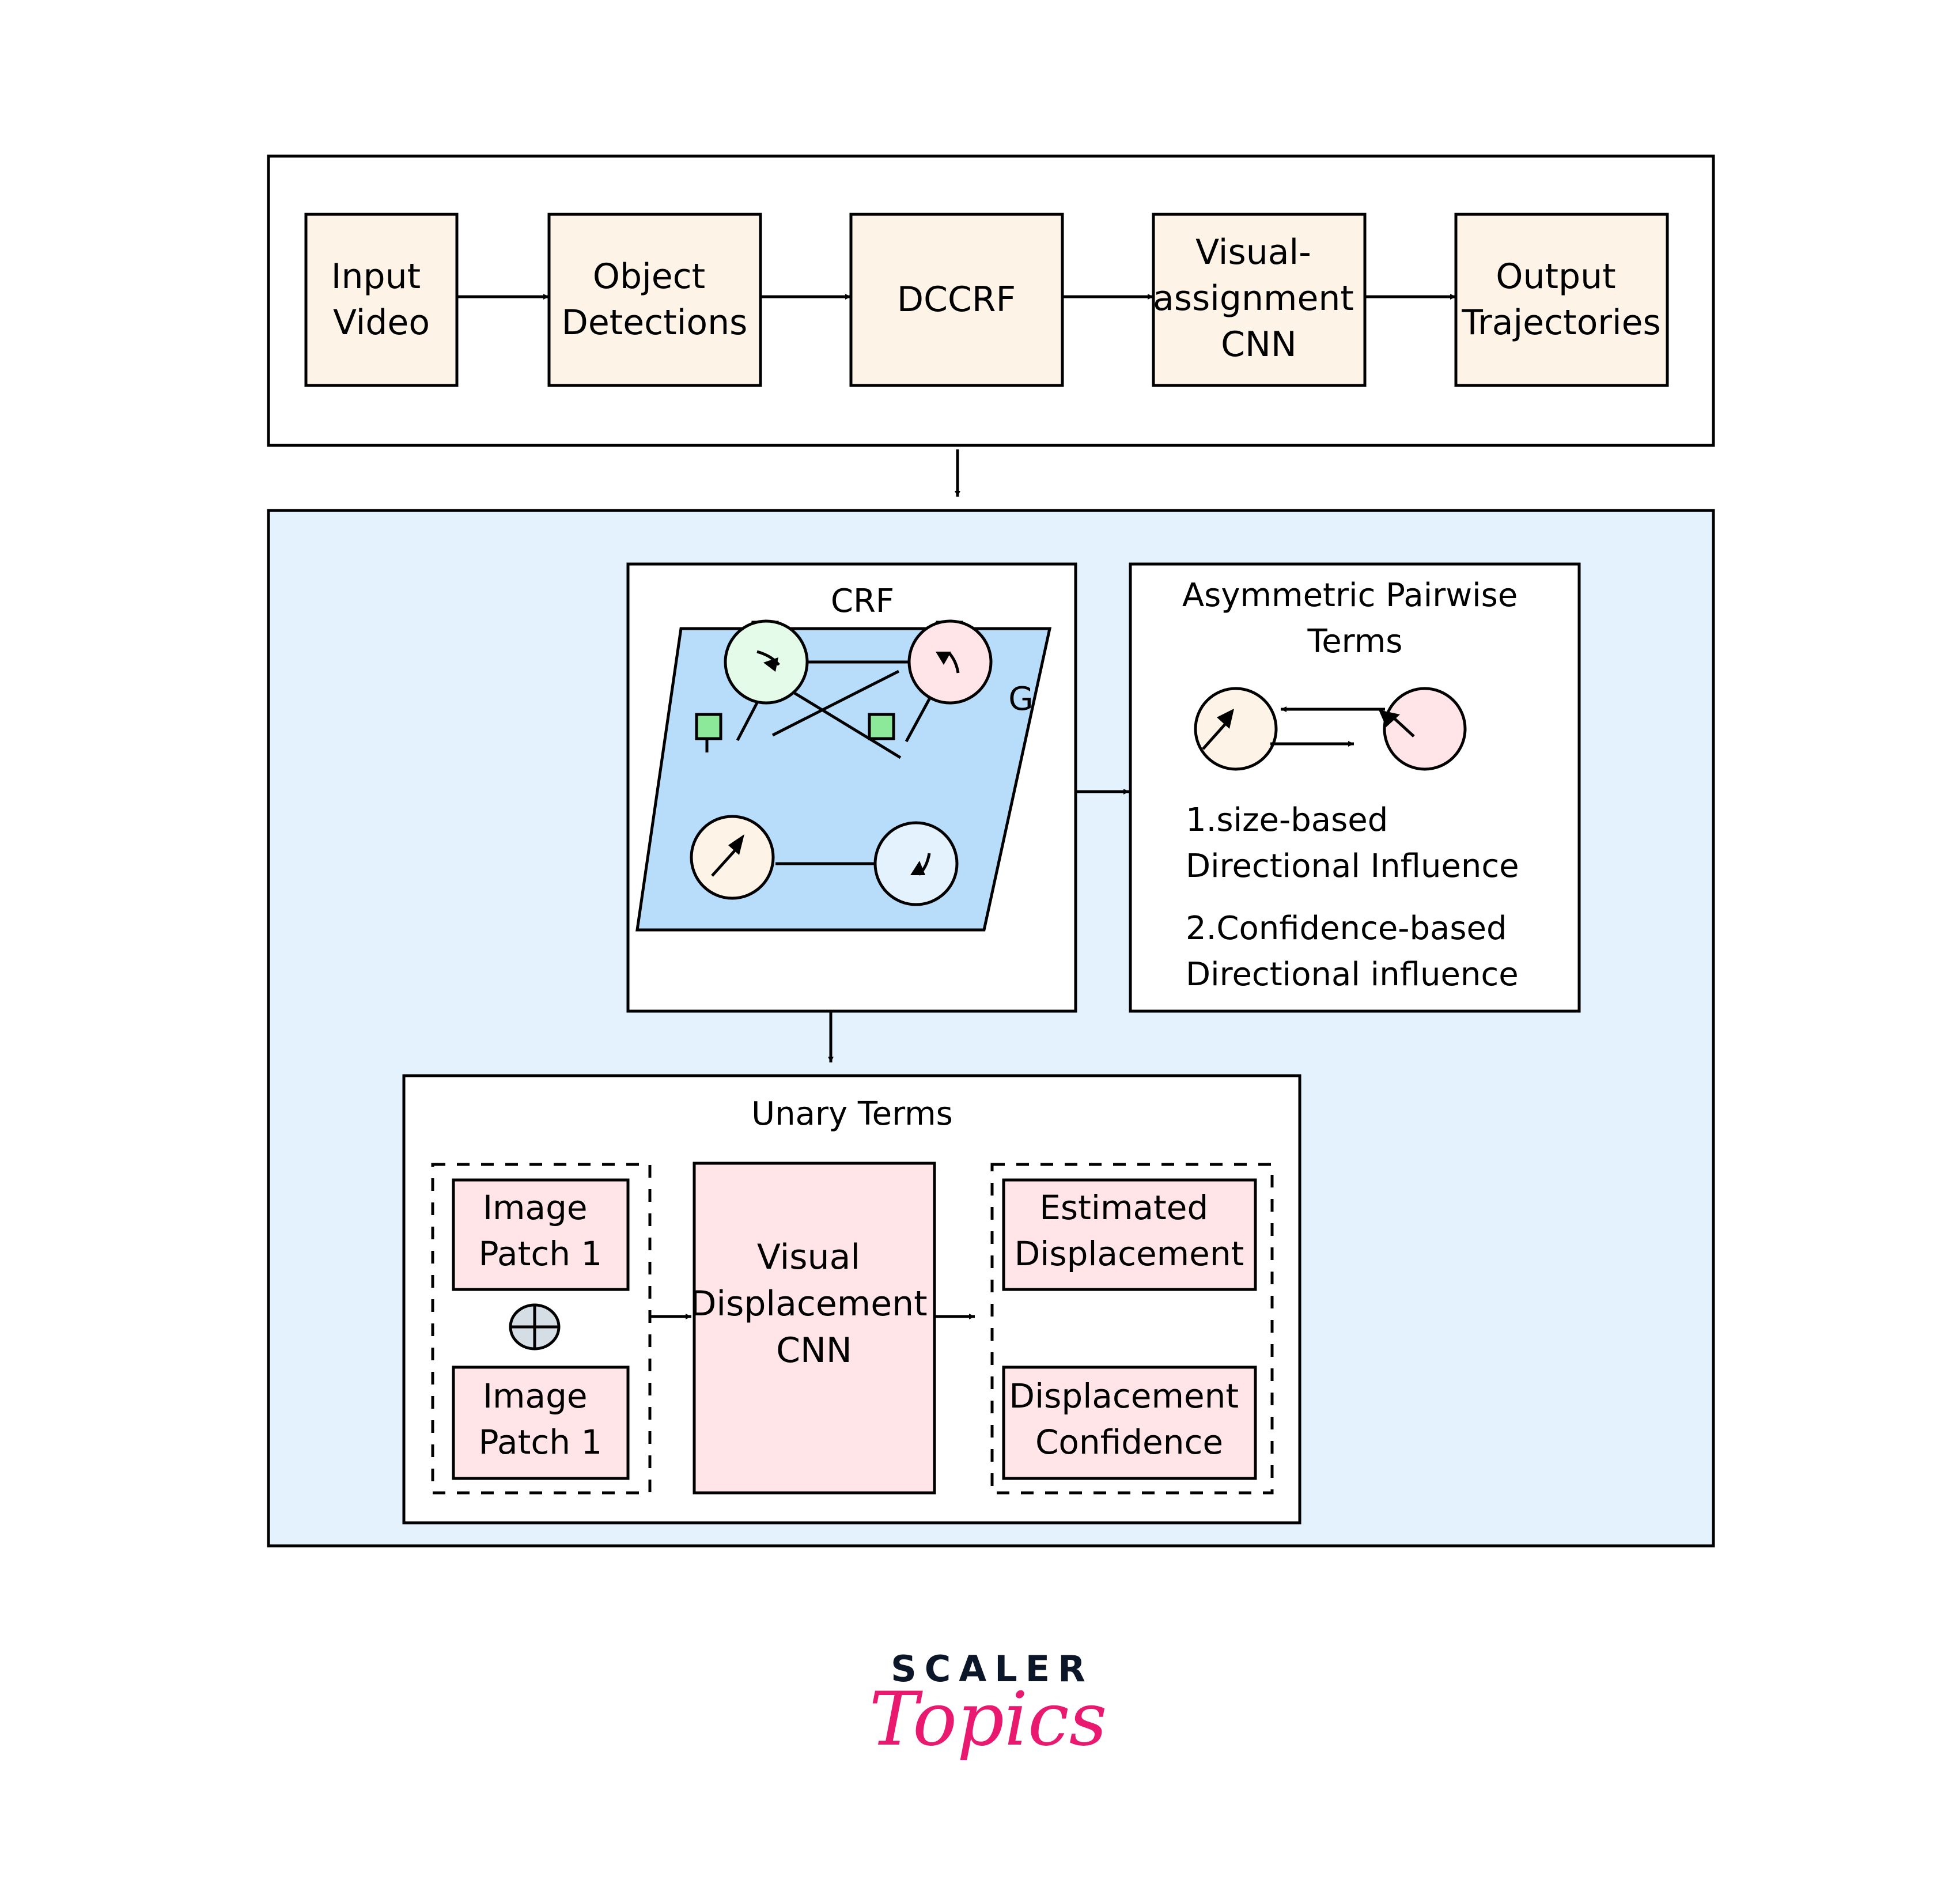  I want to click on pairwise-item-line: Directional Influence, so click(1353, 866).